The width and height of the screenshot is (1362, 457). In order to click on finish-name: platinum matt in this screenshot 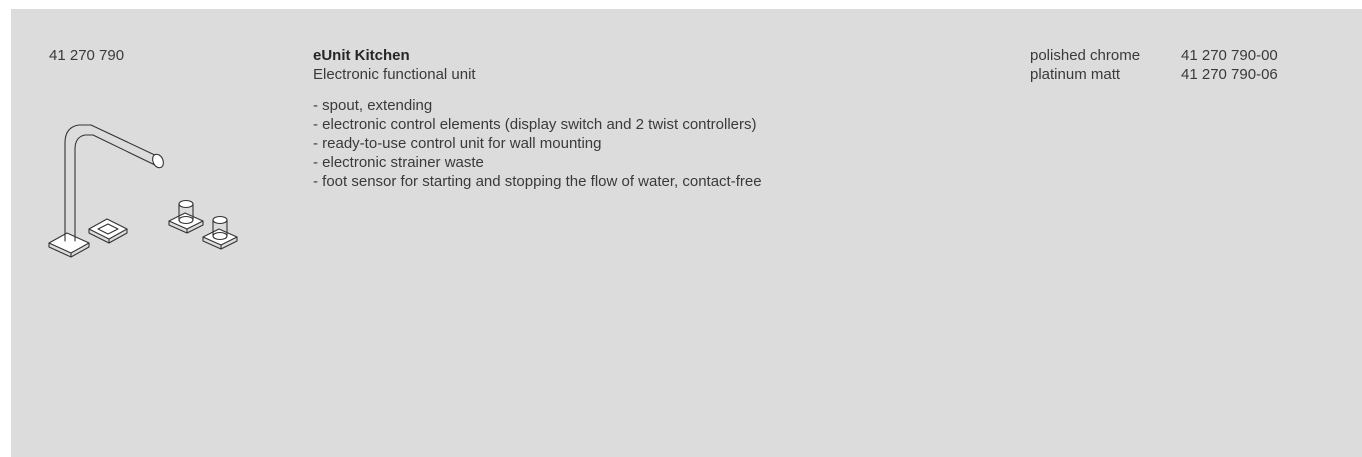, I will do `click(1075, 74)`.